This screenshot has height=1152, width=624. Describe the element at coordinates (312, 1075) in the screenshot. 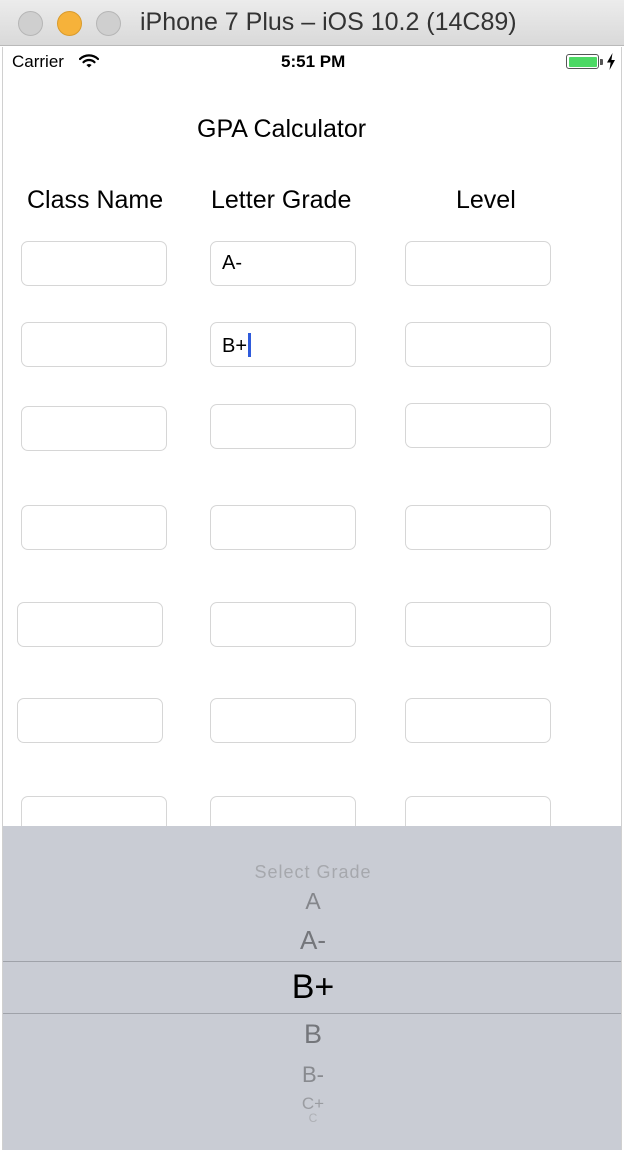

I see `picker-option: B-` at that location.